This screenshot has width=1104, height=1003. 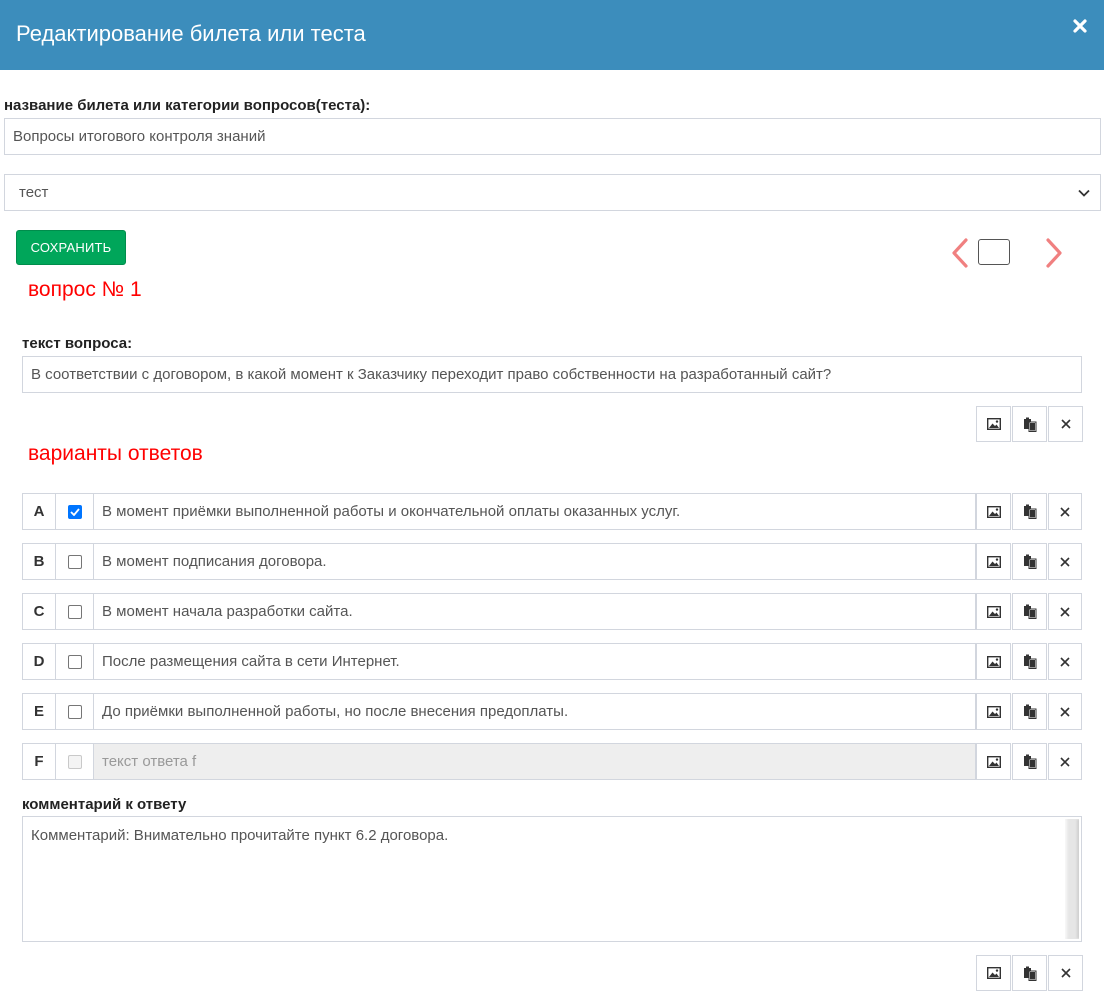 What do you see at coordinates (104, 804) in the screenshot?
I see `comment-label: комментарий к ответу` at bounding box center [104, 804].